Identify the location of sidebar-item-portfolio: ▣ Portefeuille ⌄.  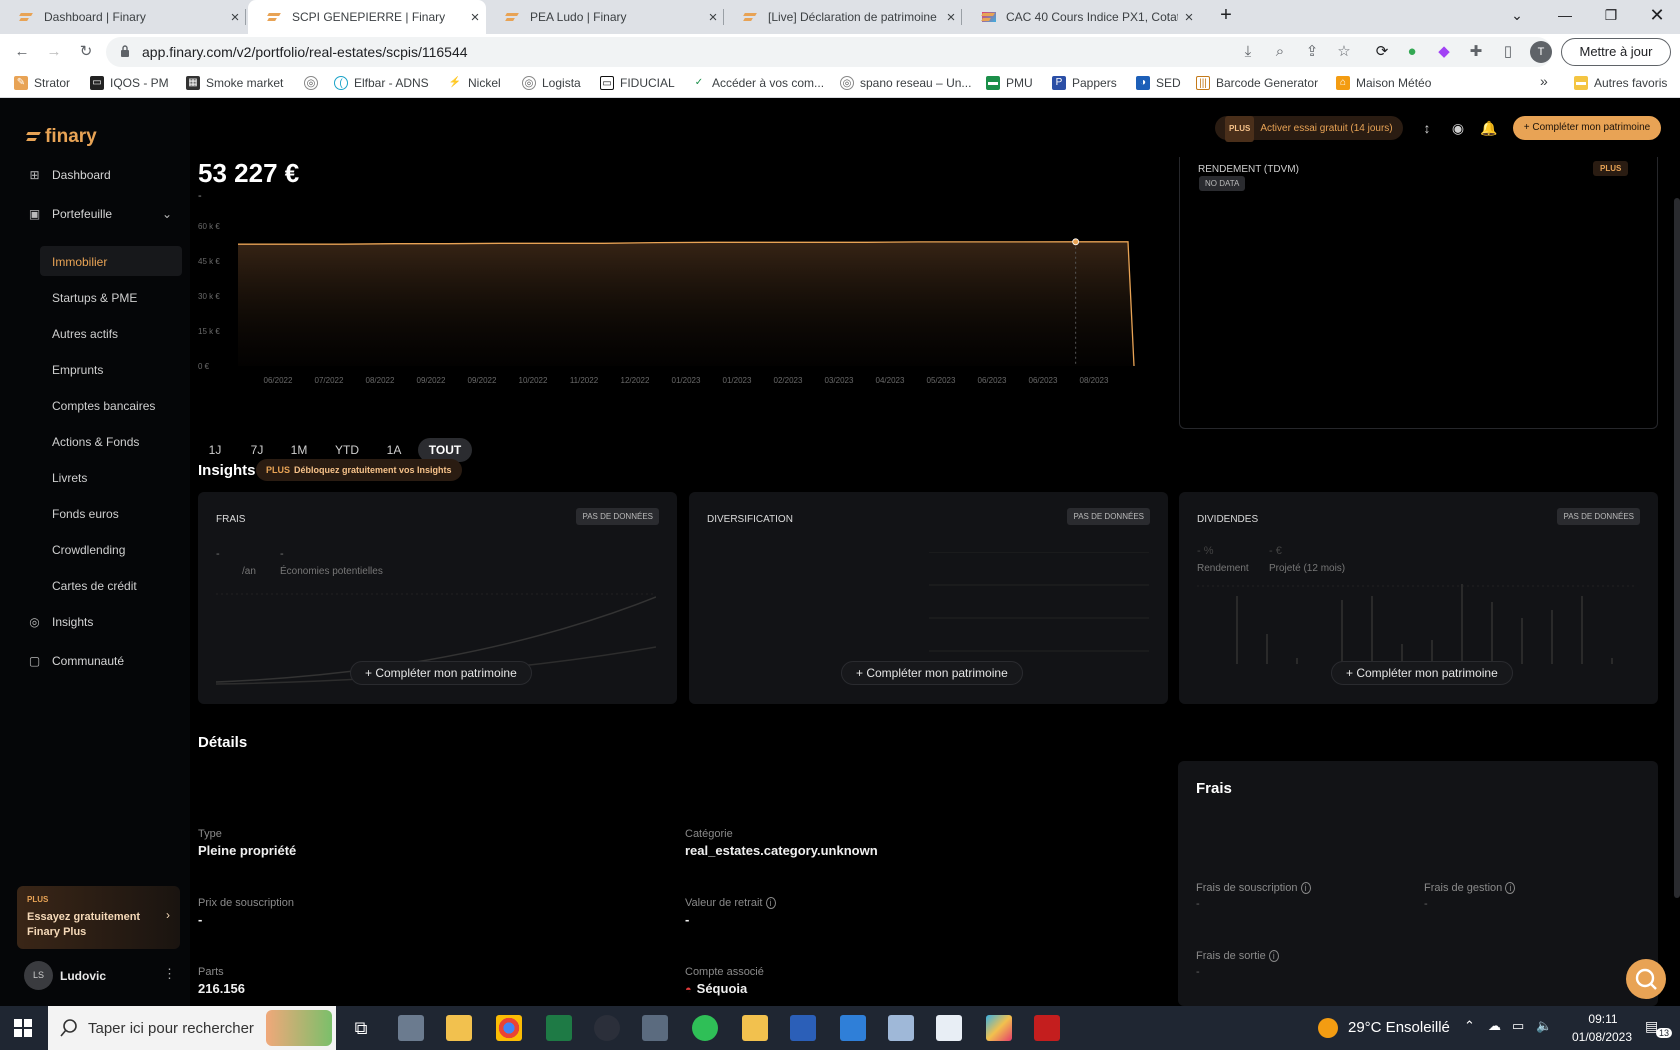
(100, 214).